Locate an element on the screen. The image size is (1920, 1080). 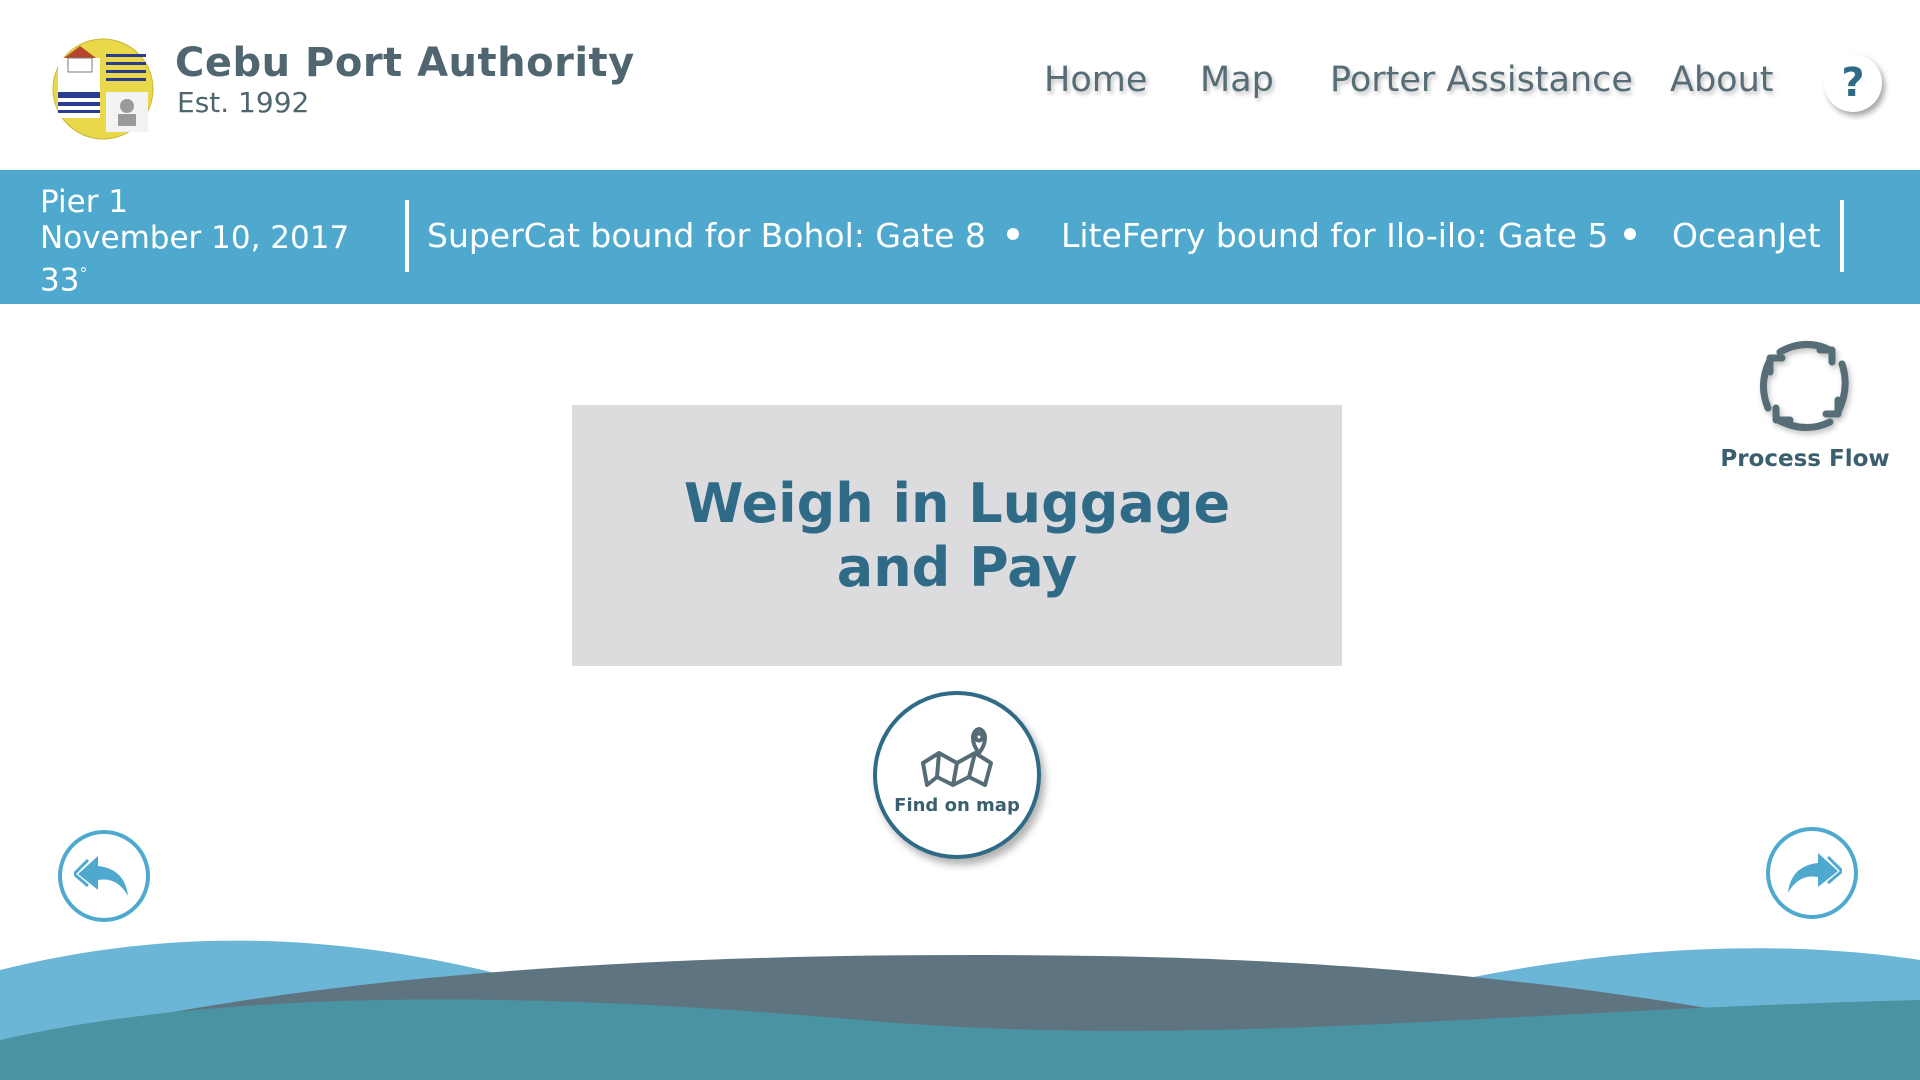
find-on-map-label: Find on map is located at coordinates (957, 805).